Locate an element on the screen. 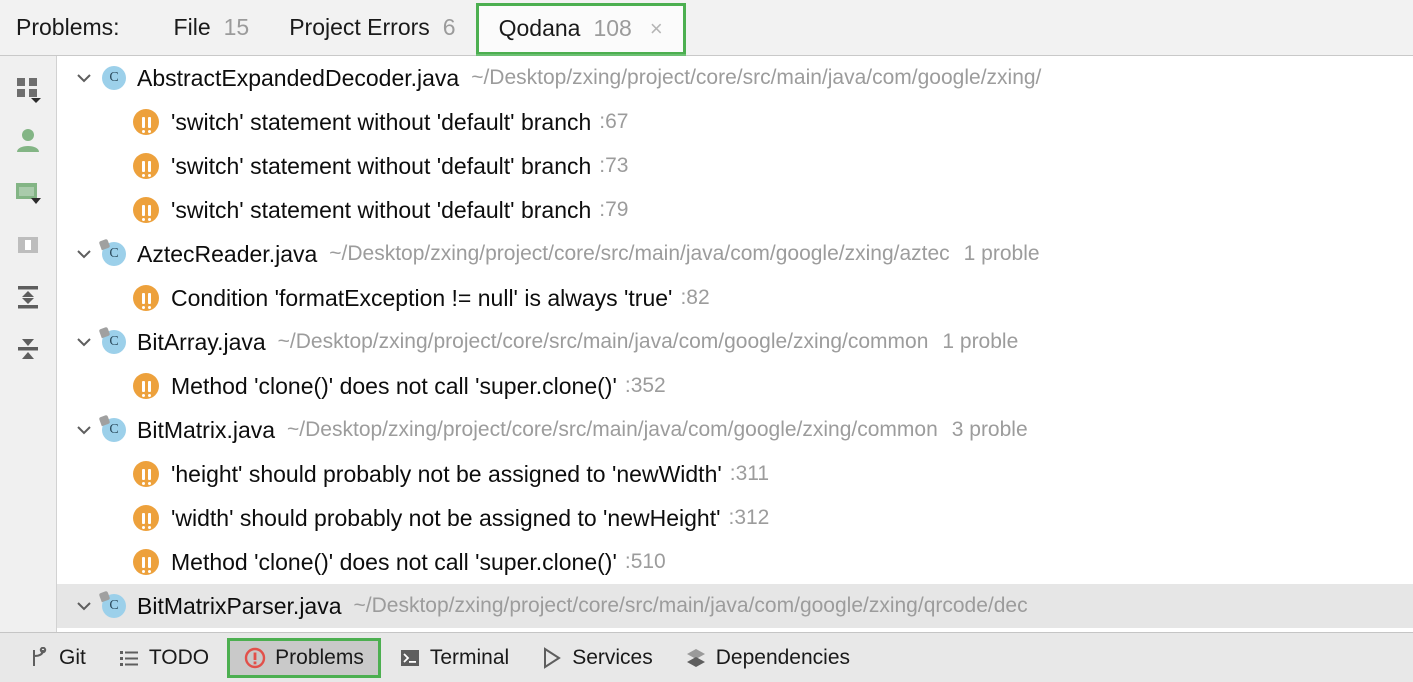 The image size is (1413, 682). tool-window-services-label: Services is located at coordinates (612, 657).